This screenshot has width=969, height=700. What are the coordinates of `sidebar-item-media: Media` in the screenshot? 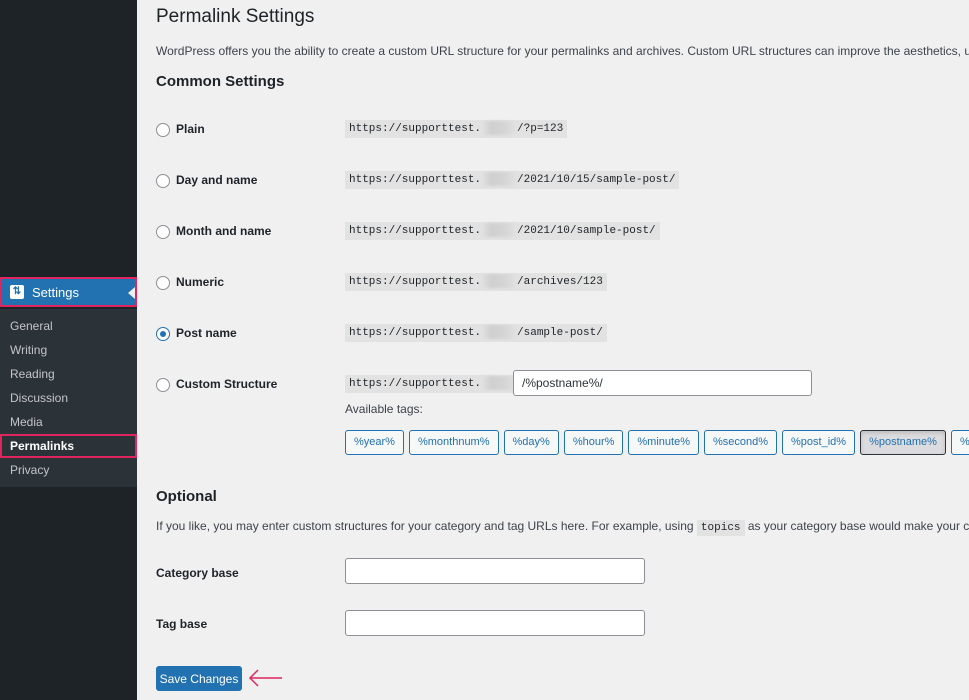 It's located at (68, 422).